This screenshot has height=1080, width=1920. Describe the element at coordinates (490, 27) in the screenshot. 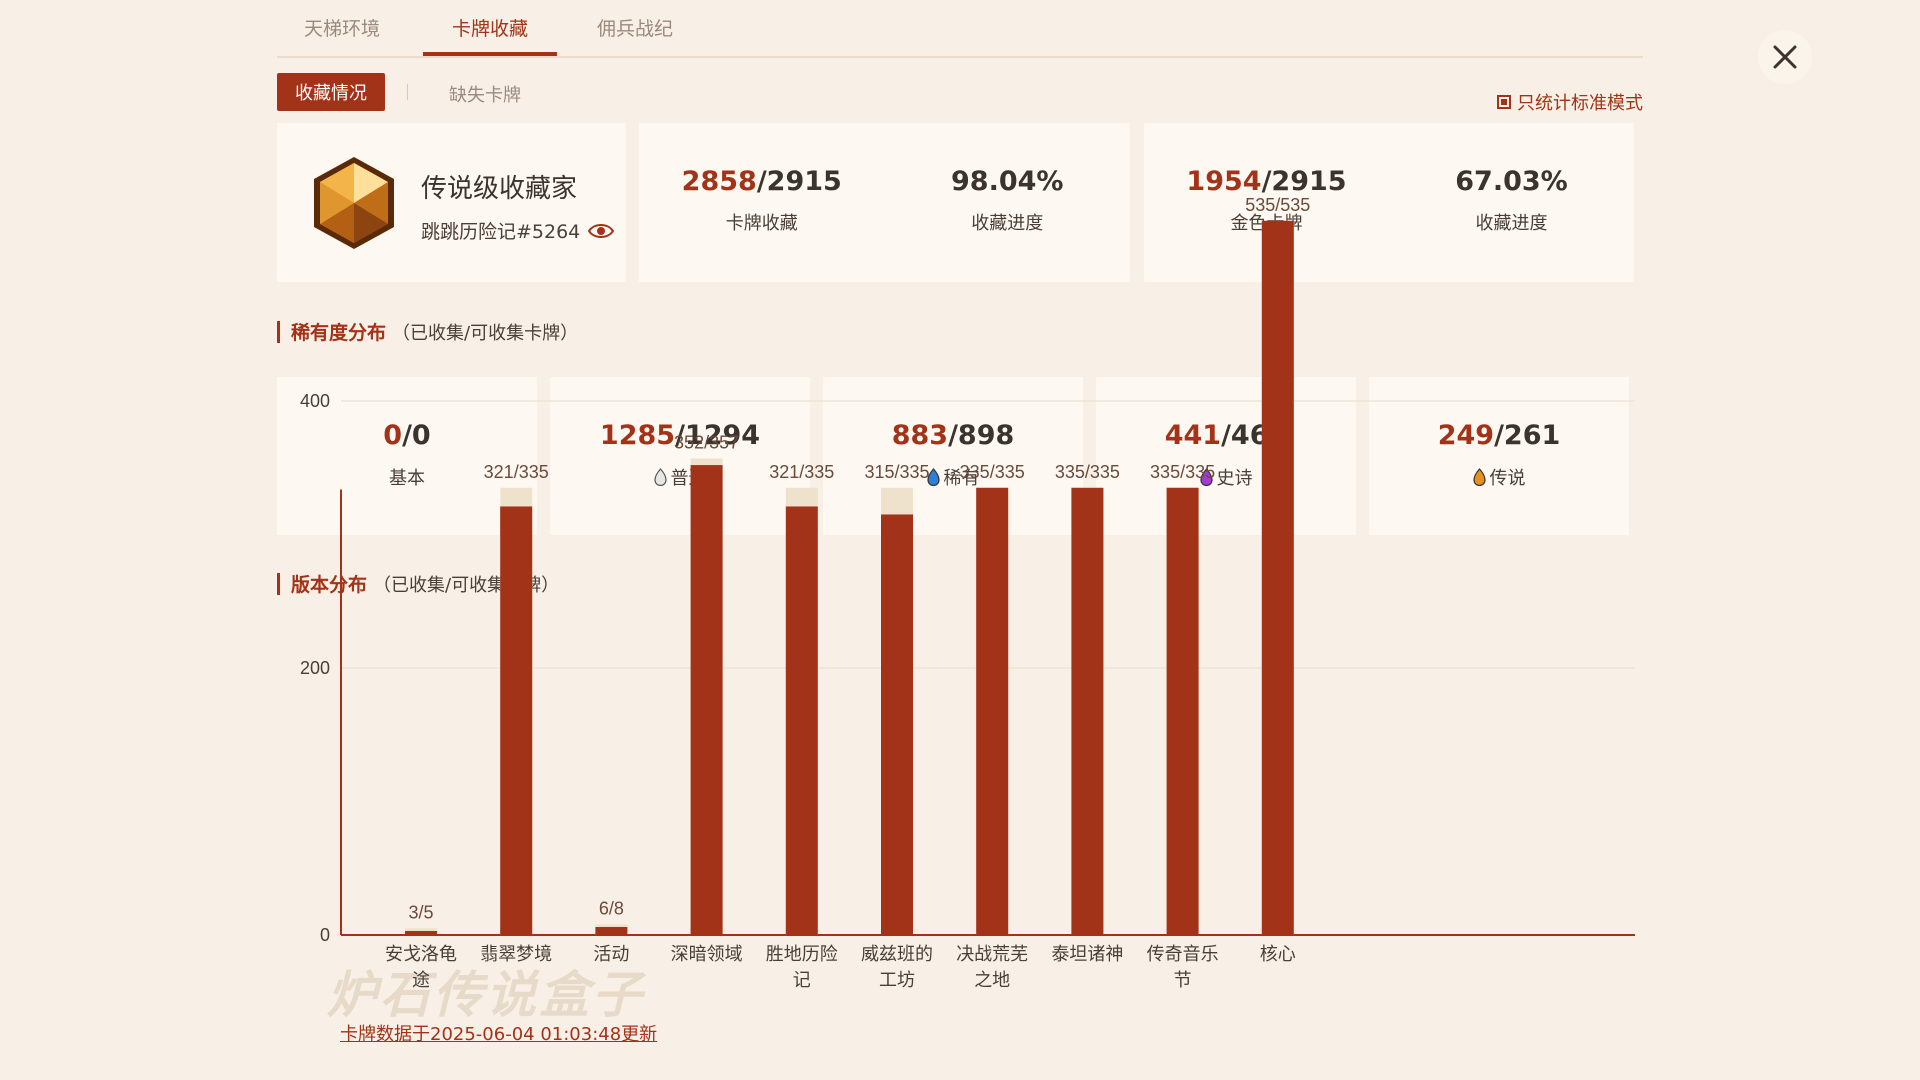

I see `tab-card-collection: 卡牌收藏` at that location.